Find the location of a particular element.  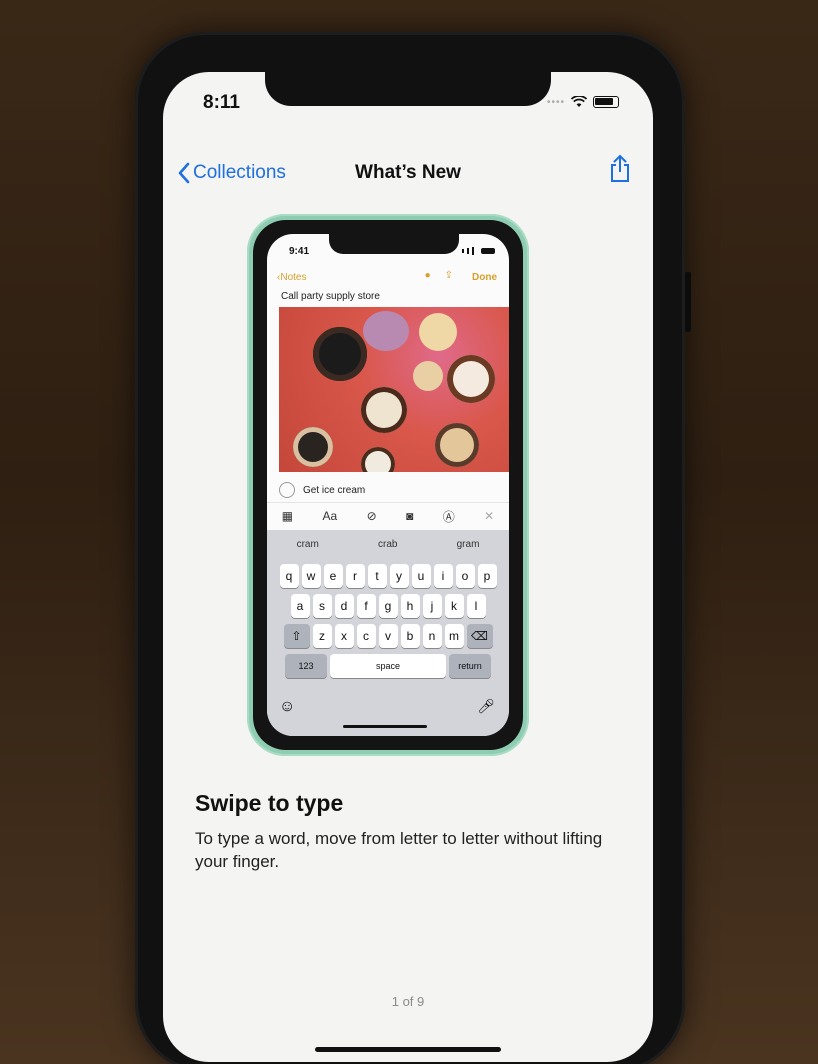

delete-icon: ⌫ is located at coordinates (479, 636).